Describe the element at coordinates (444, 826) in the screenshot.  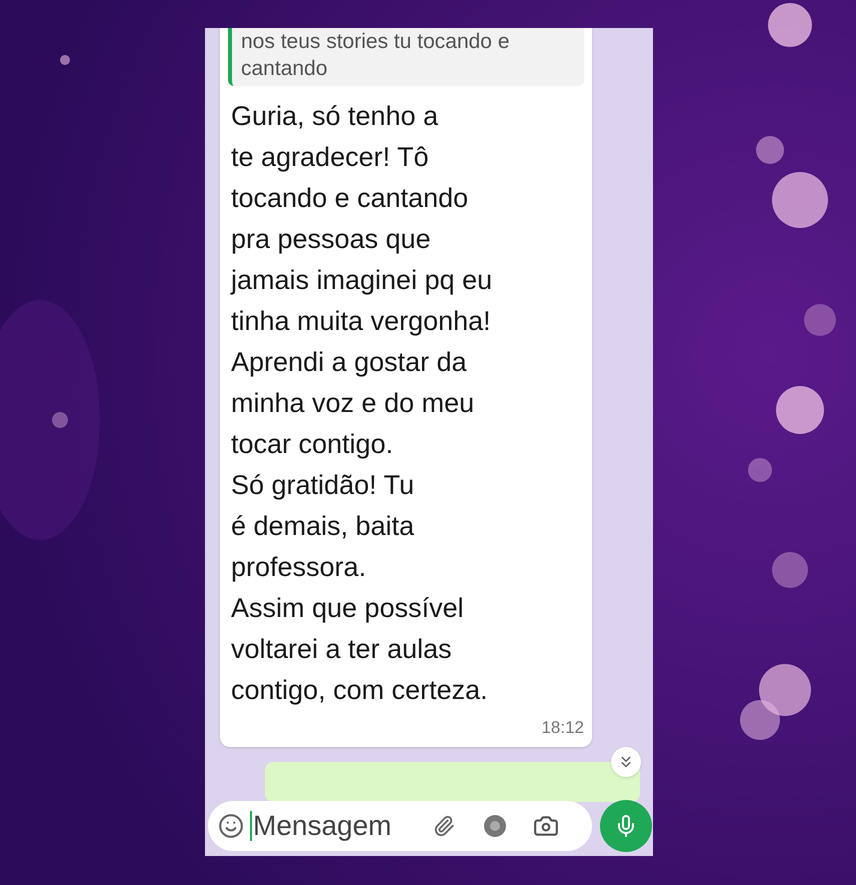
I see `paperclip-icon` at that location.